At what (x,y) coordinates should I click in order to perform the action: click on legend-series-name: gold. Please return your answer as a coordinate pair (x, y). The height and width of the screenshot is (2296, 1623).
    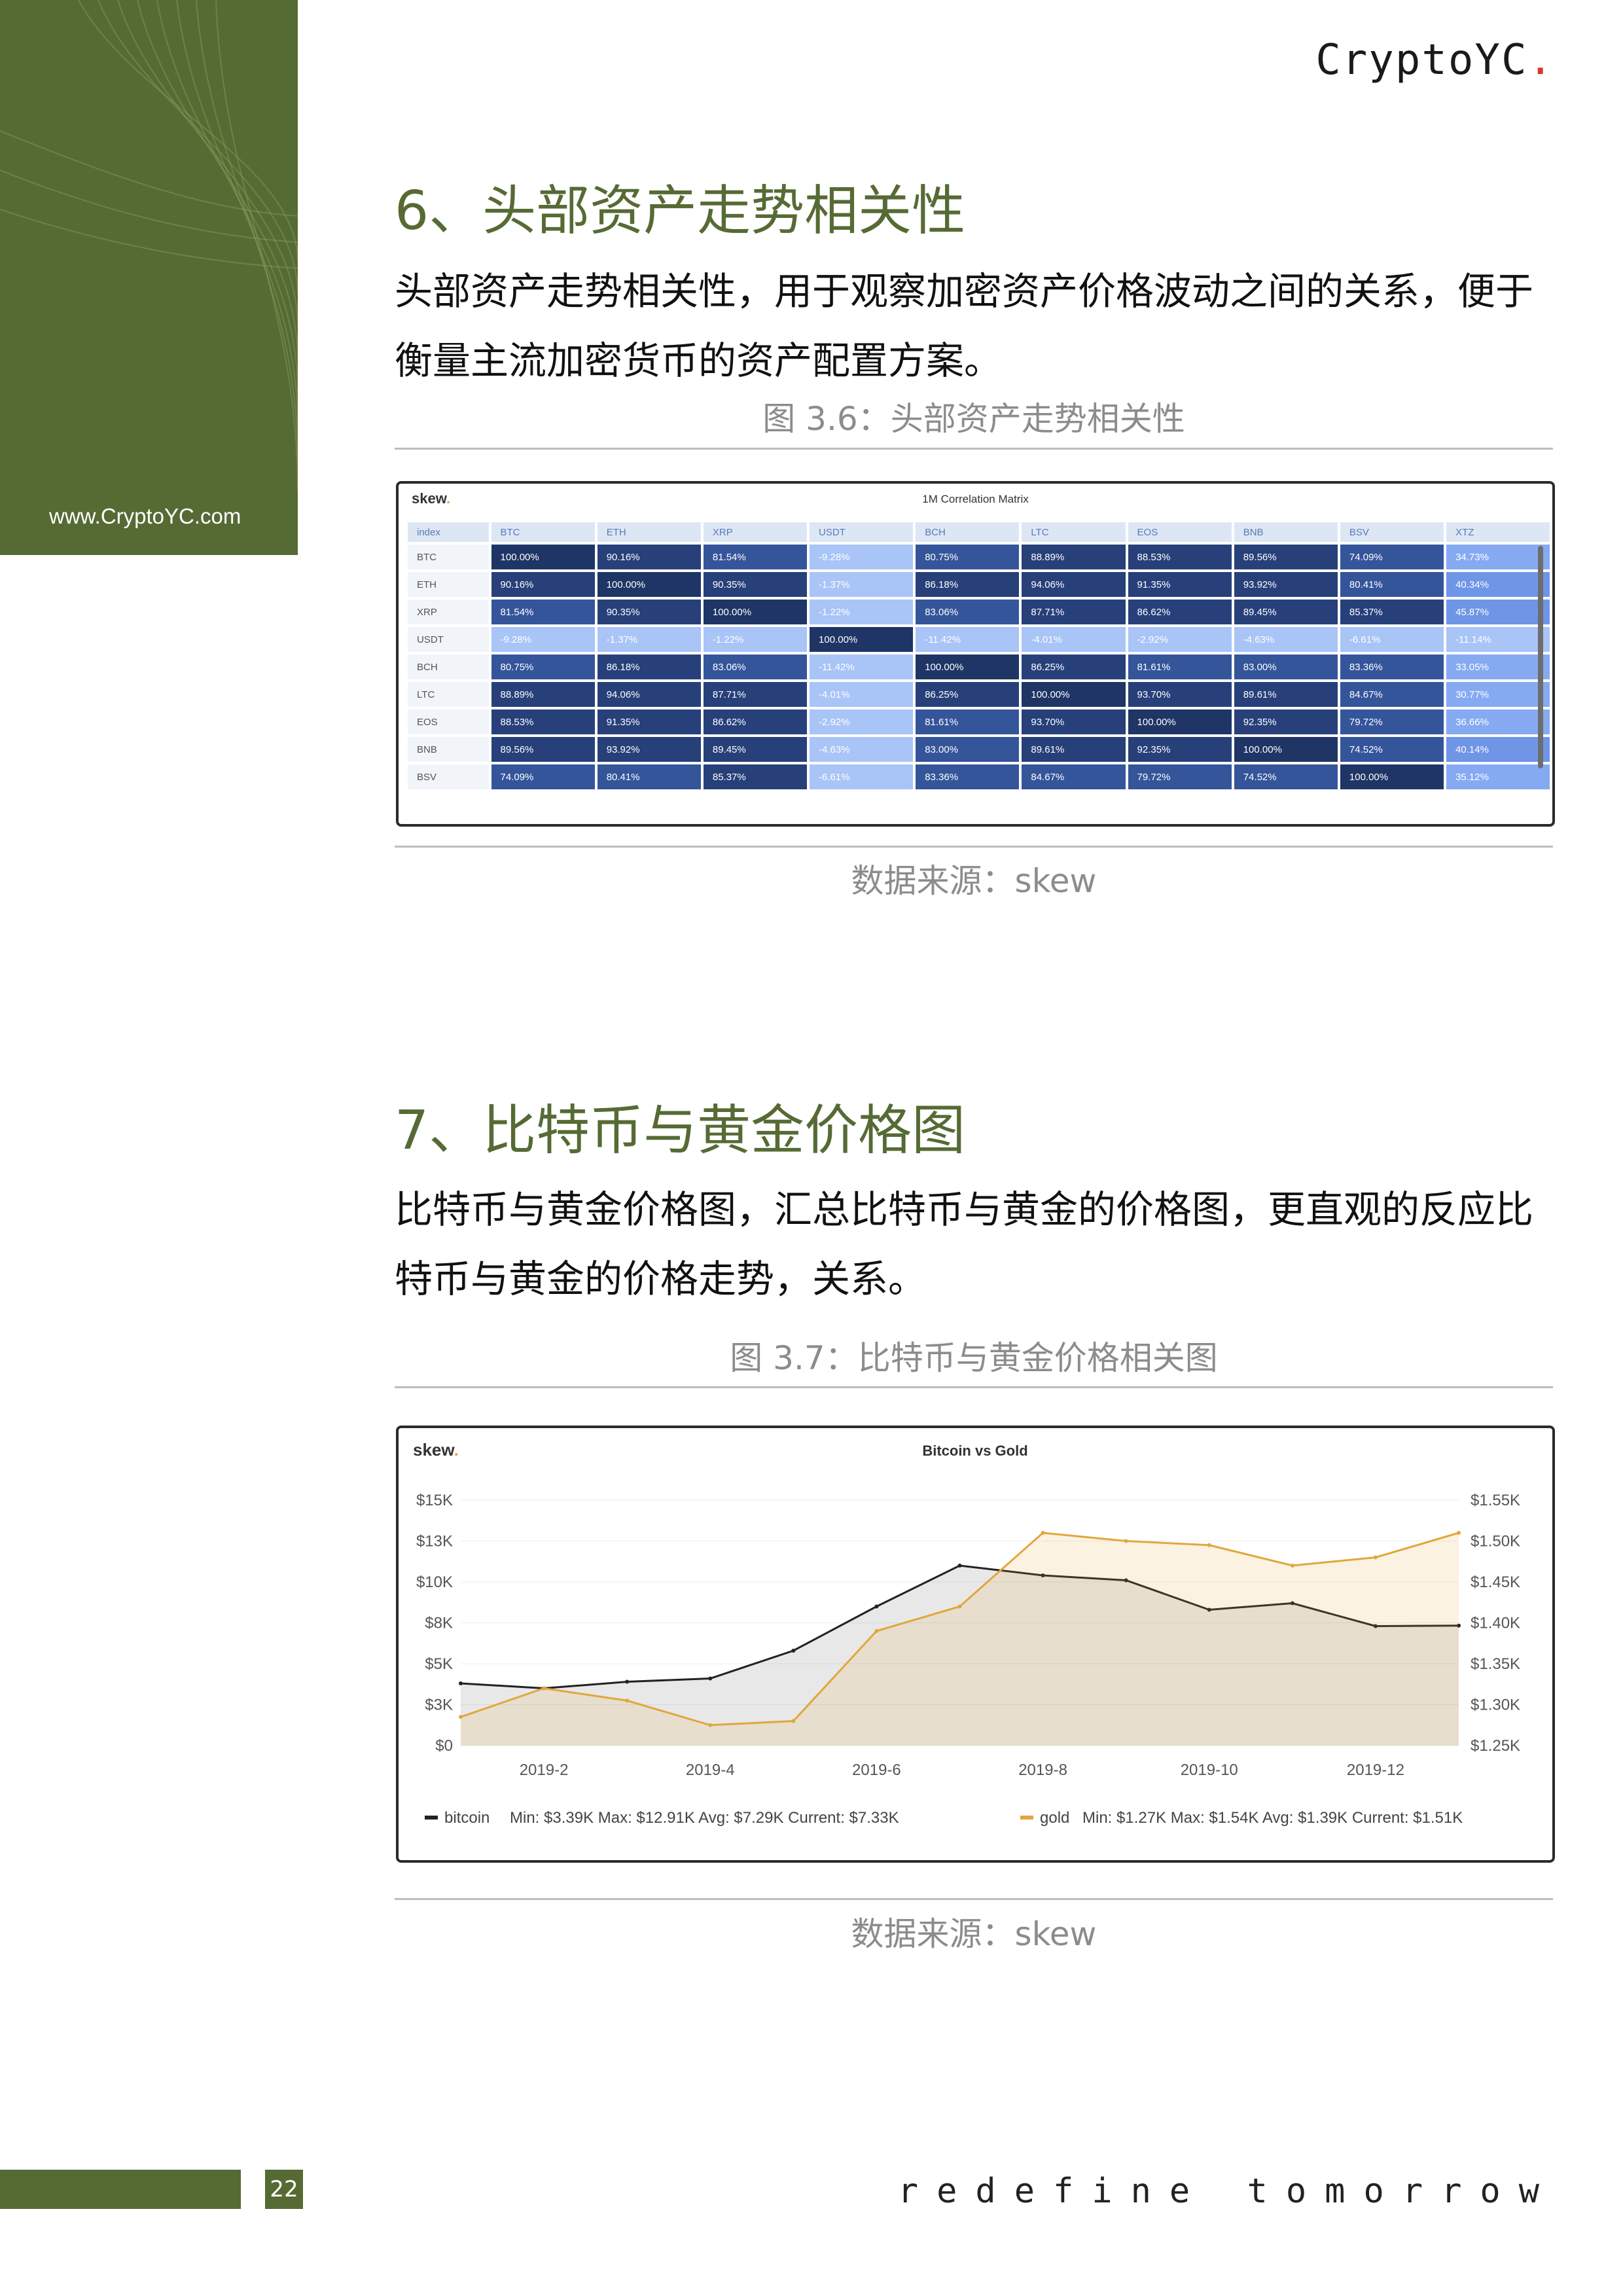
    Looking at the image, I should click on (1054, 1818).